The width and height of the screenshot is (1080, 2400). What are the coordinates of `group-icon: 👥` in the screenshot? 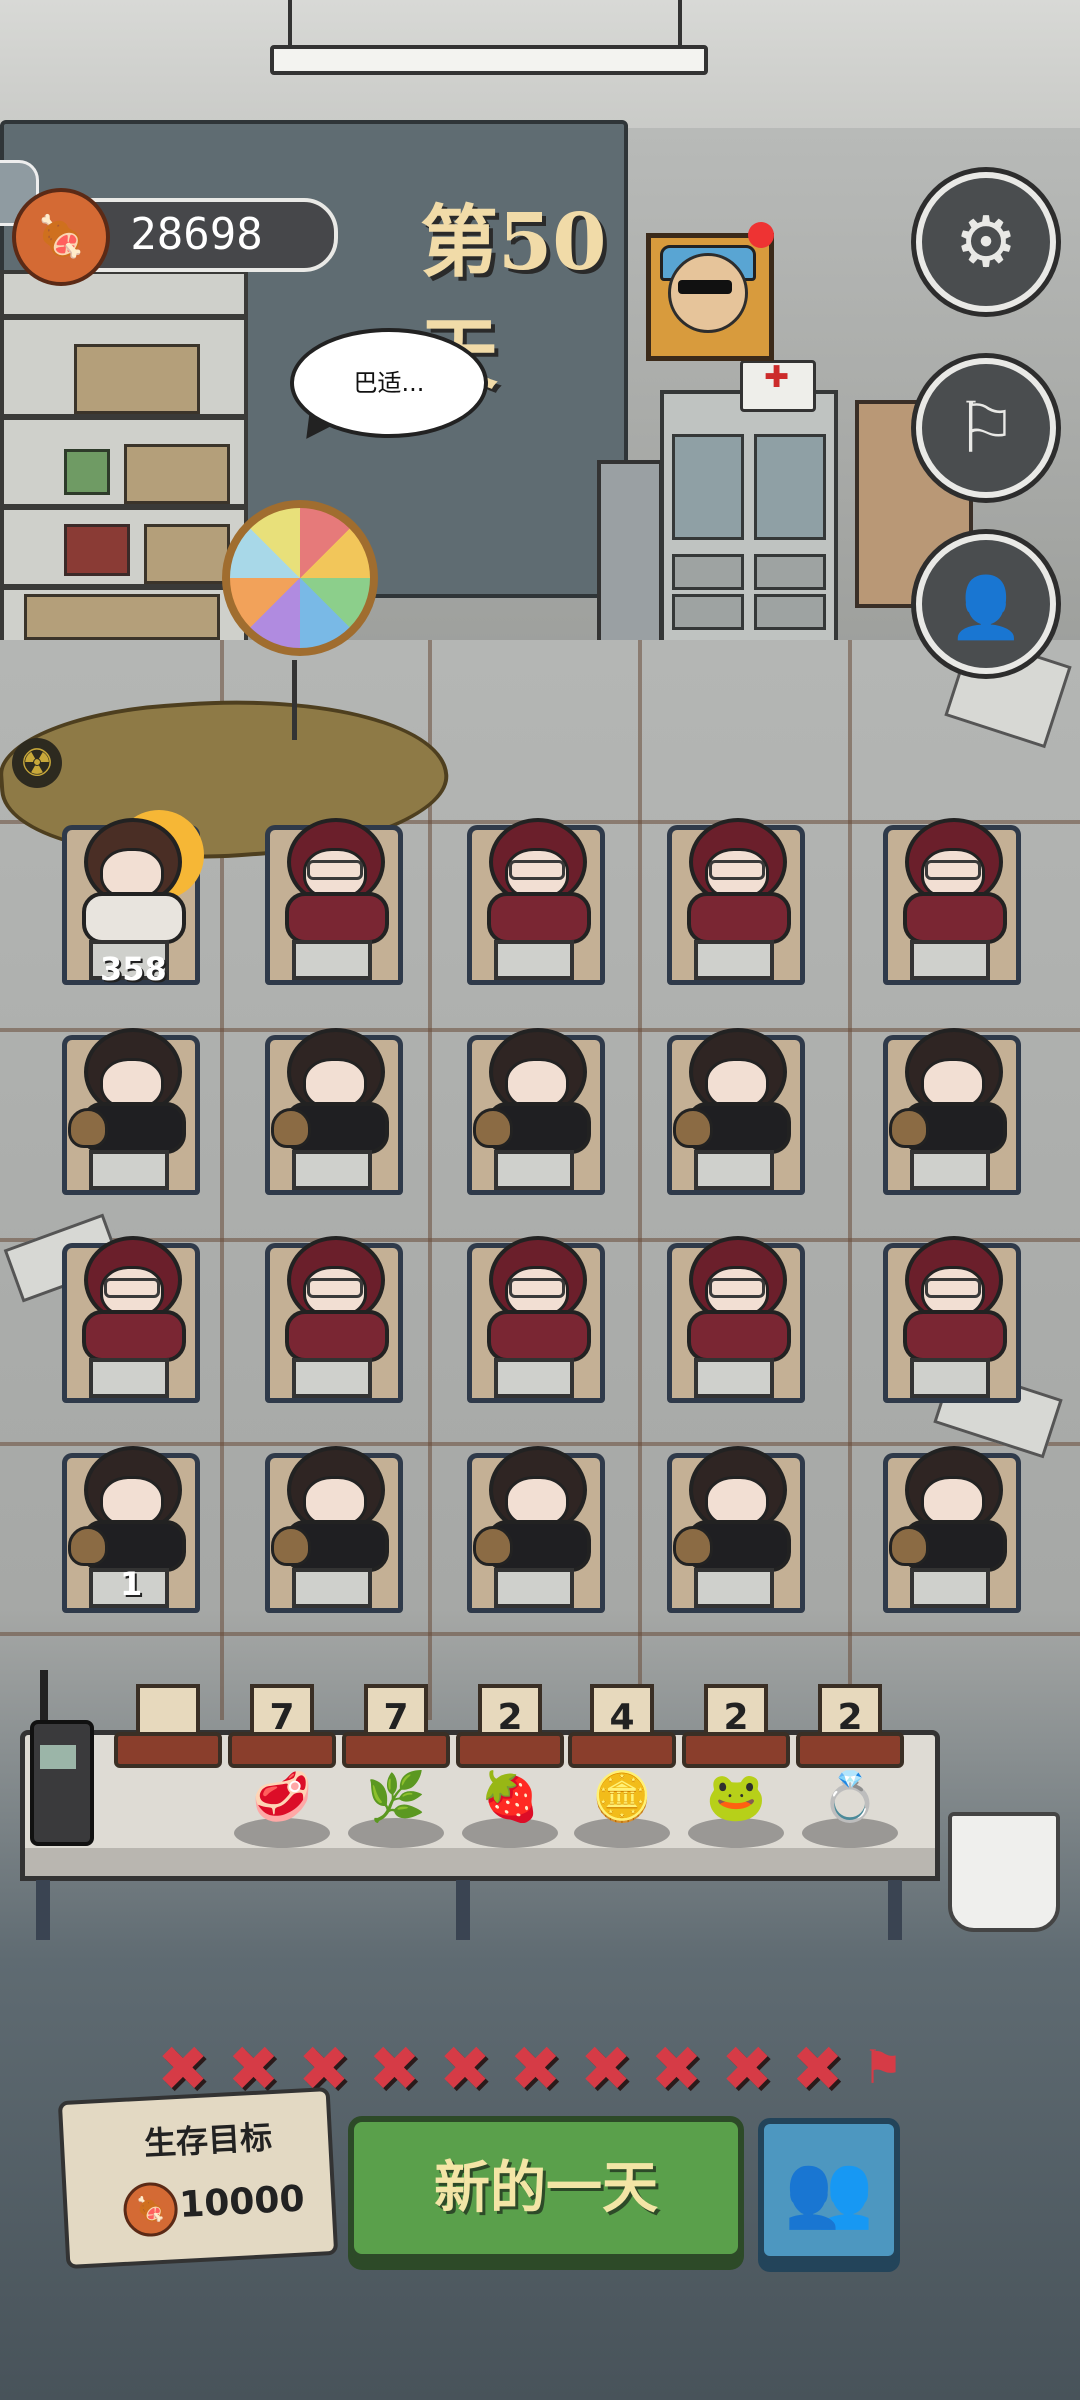 It's located at (829, 2190).